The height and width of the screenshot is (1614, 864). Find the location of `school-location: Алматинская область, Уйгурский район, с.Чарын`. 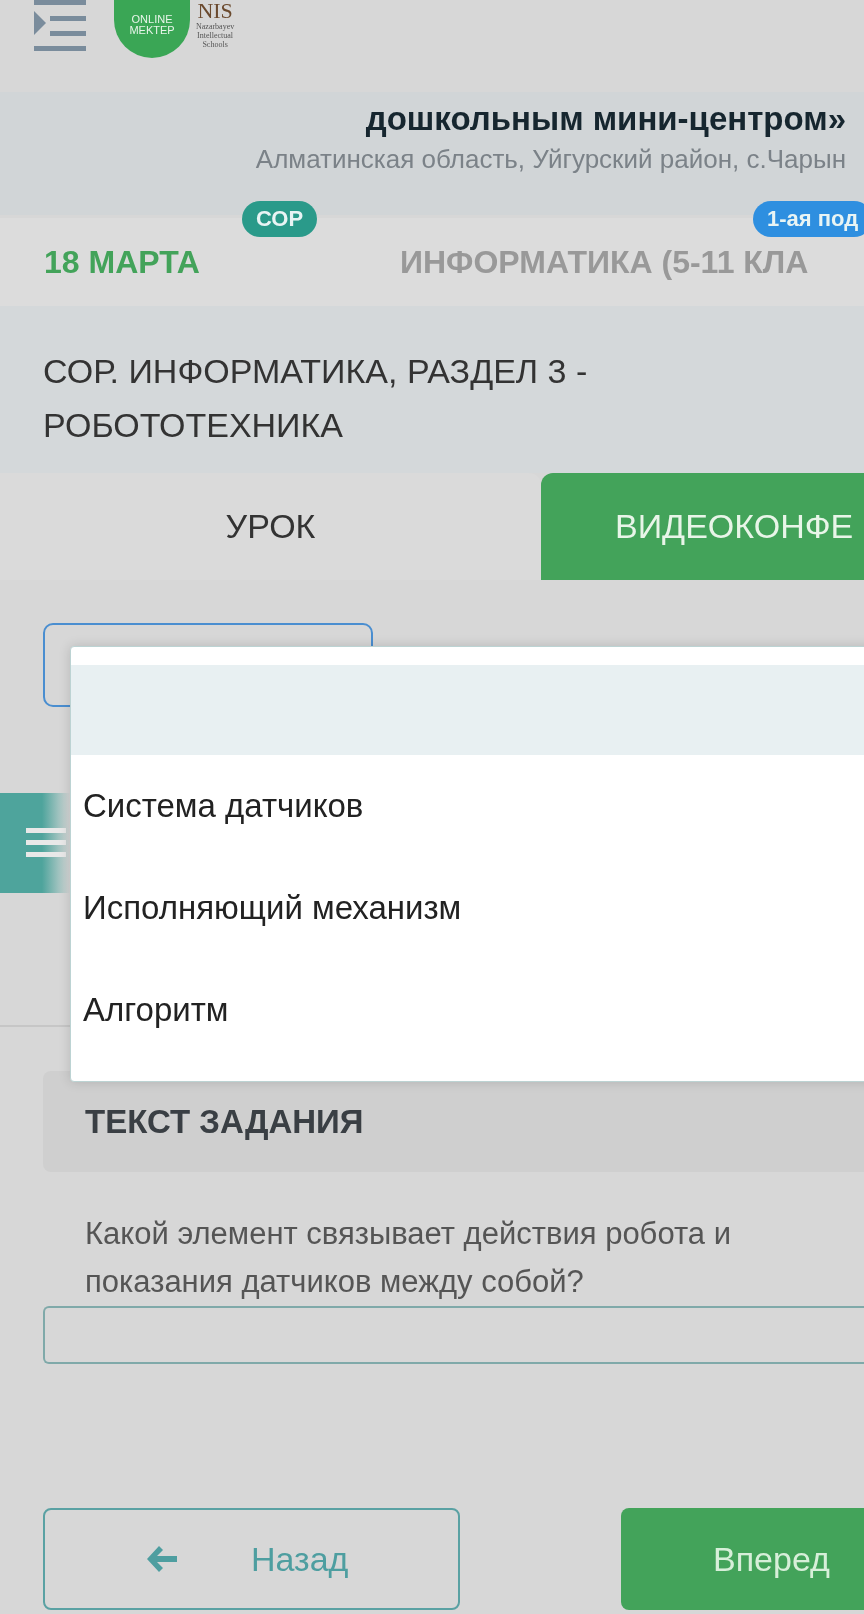

school-location: Алматинская область, Уйгурский район, с.Чарын is located at coordinates (550, 159).